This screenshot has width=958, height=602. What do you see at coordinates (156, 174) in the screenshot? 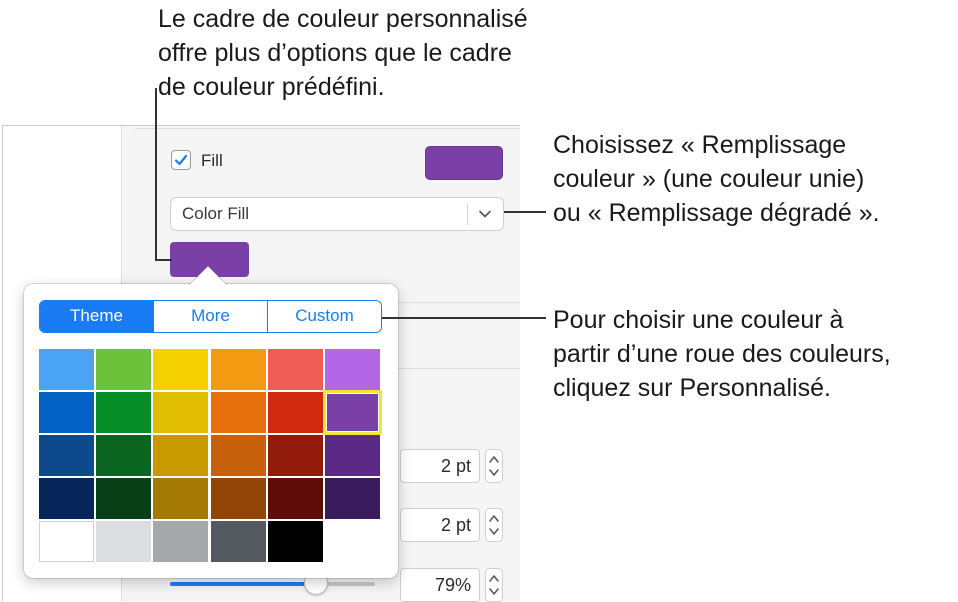
I see `leader-line-top-vertical` at bounding box center [156, 174].